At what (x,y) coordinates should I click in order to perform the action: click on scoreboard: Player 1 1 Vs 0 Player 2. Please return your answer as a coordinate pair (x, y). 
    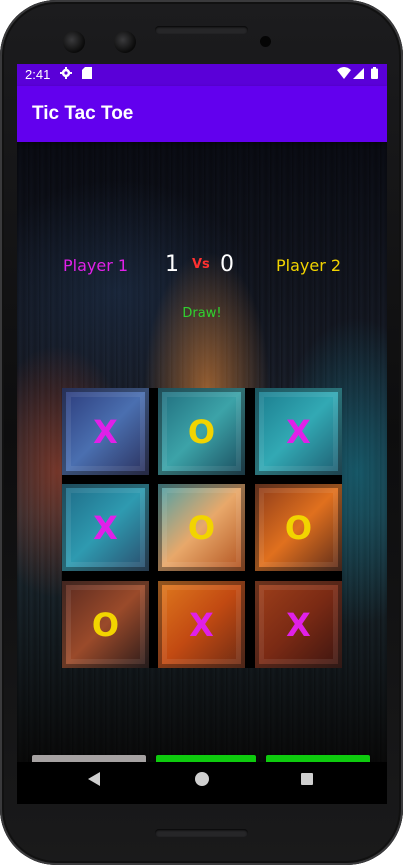
    Looking at the image, I should click on (202, 267).